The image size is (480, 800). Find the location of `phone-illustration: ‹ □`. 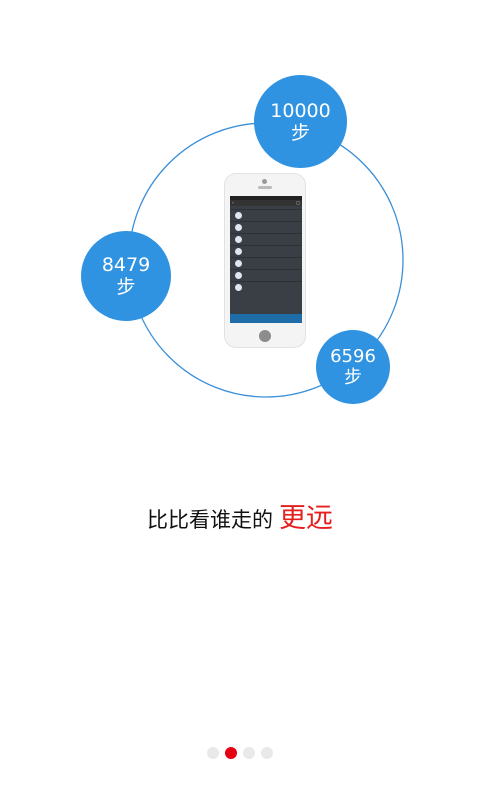

phone-illustration: ‹ □ is located at coordinates (265, 260).